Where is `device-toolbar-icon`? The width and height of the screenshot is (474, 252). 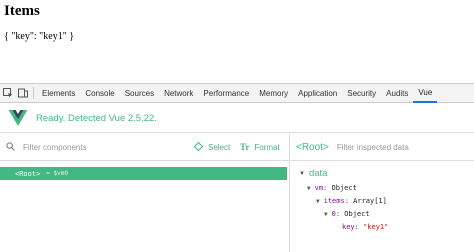
device-toolbar-icon is located at coordinates (22, 93).